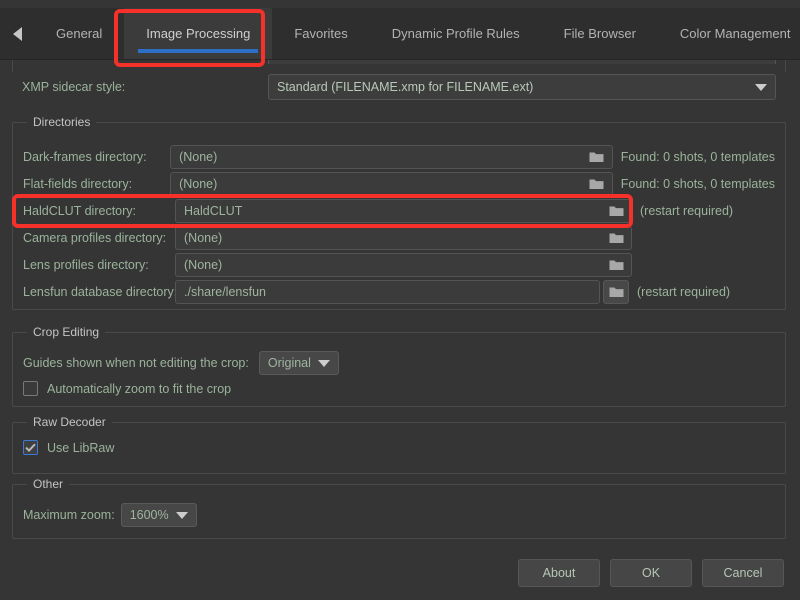 The image size is (800, 600). What do you see at coordinates (85, 157) in the screenshot?
I see `dark-frames-directory-label: Dark-frames directory:` at bounding box center [85, 157].